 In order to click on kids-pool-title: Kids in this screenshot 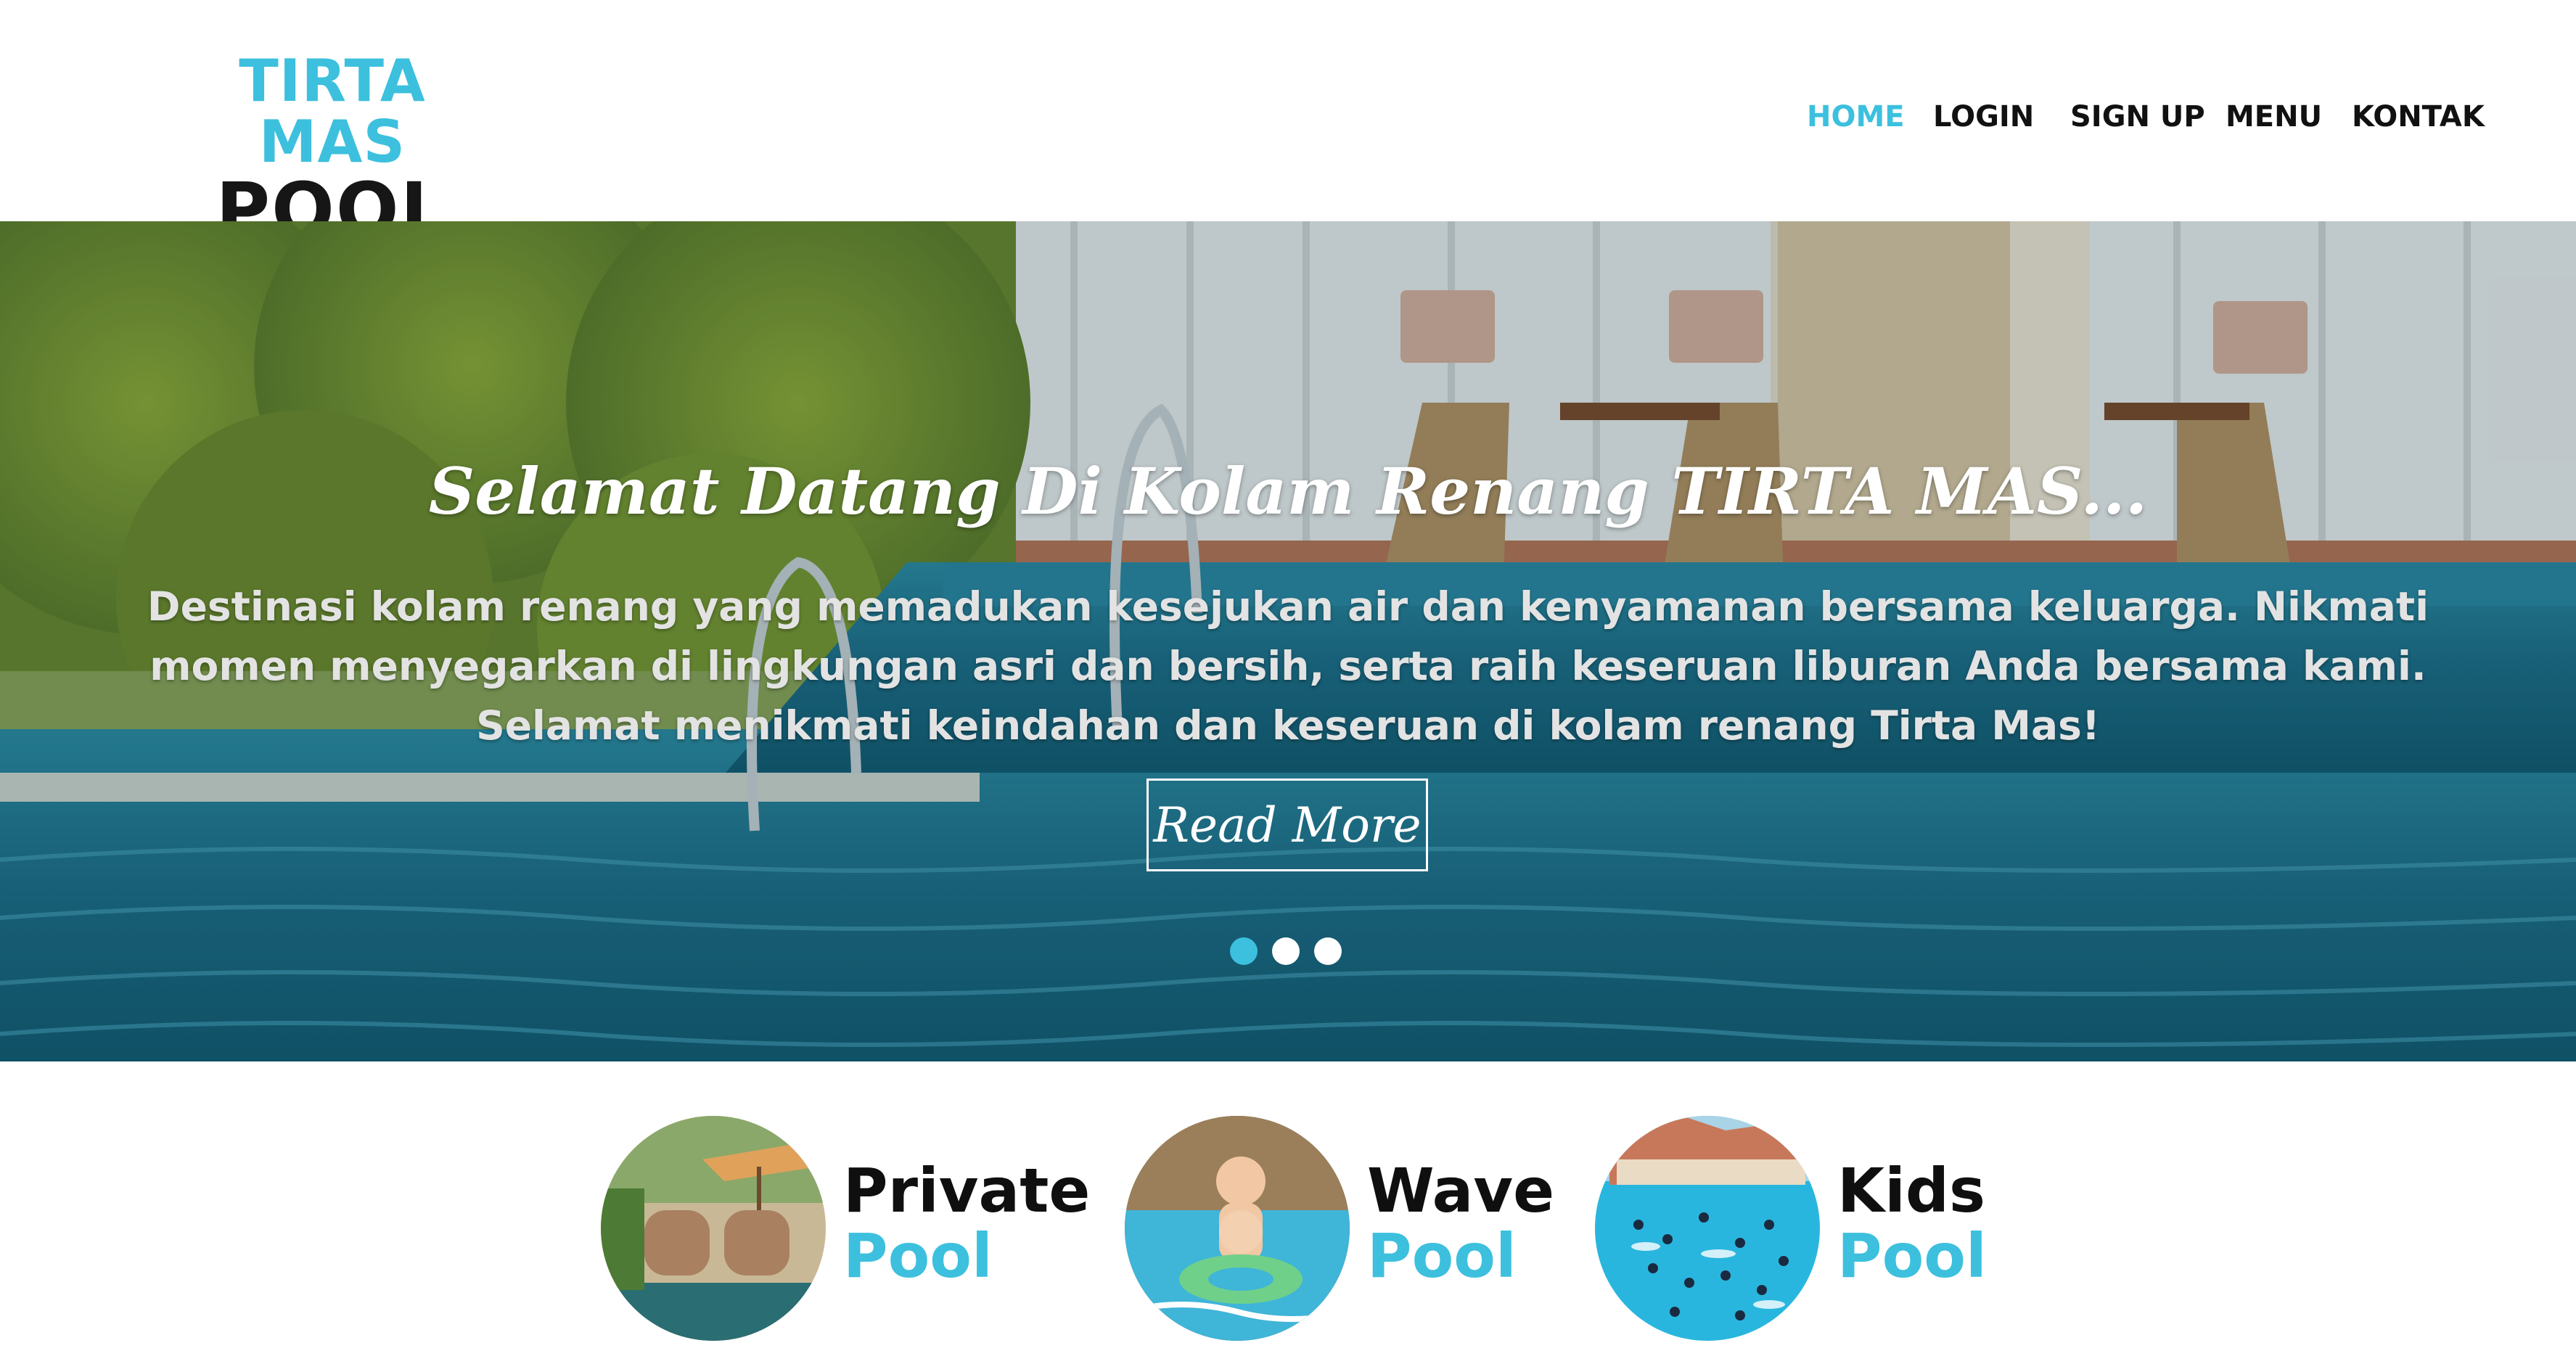, I will do `click(1911, 1191)`.